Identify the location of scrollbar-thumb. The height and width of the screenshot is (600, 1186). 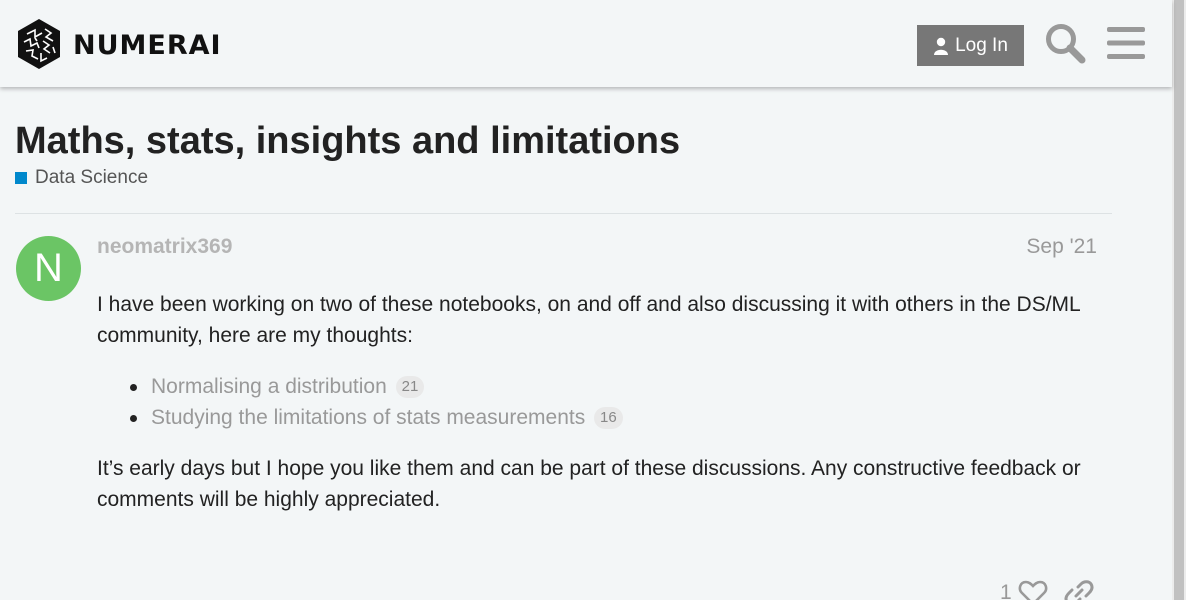
(1179, 300).